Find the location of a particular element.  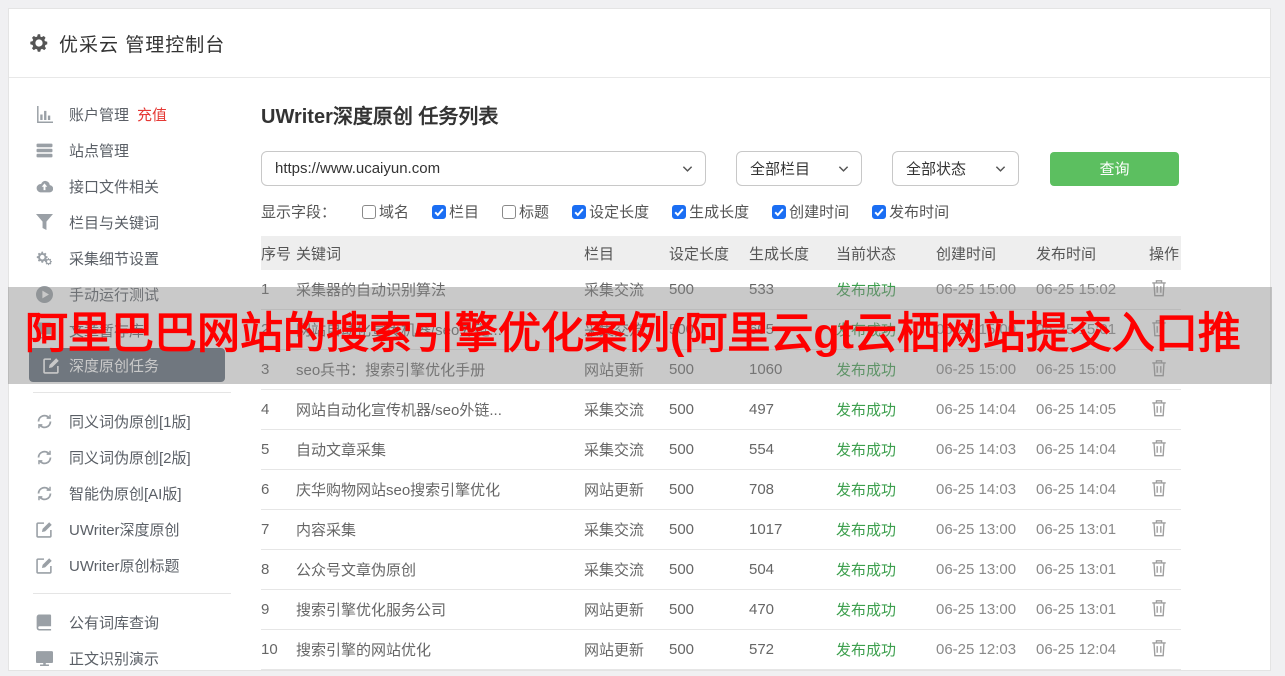

gen-length: 497 is located at coordinates (792, 409).